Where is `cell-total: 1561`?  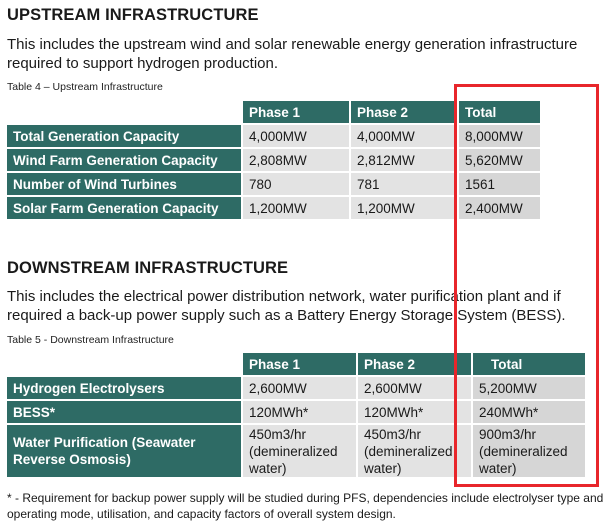 cell-total: 1561 is located at coordinates (500, 185).